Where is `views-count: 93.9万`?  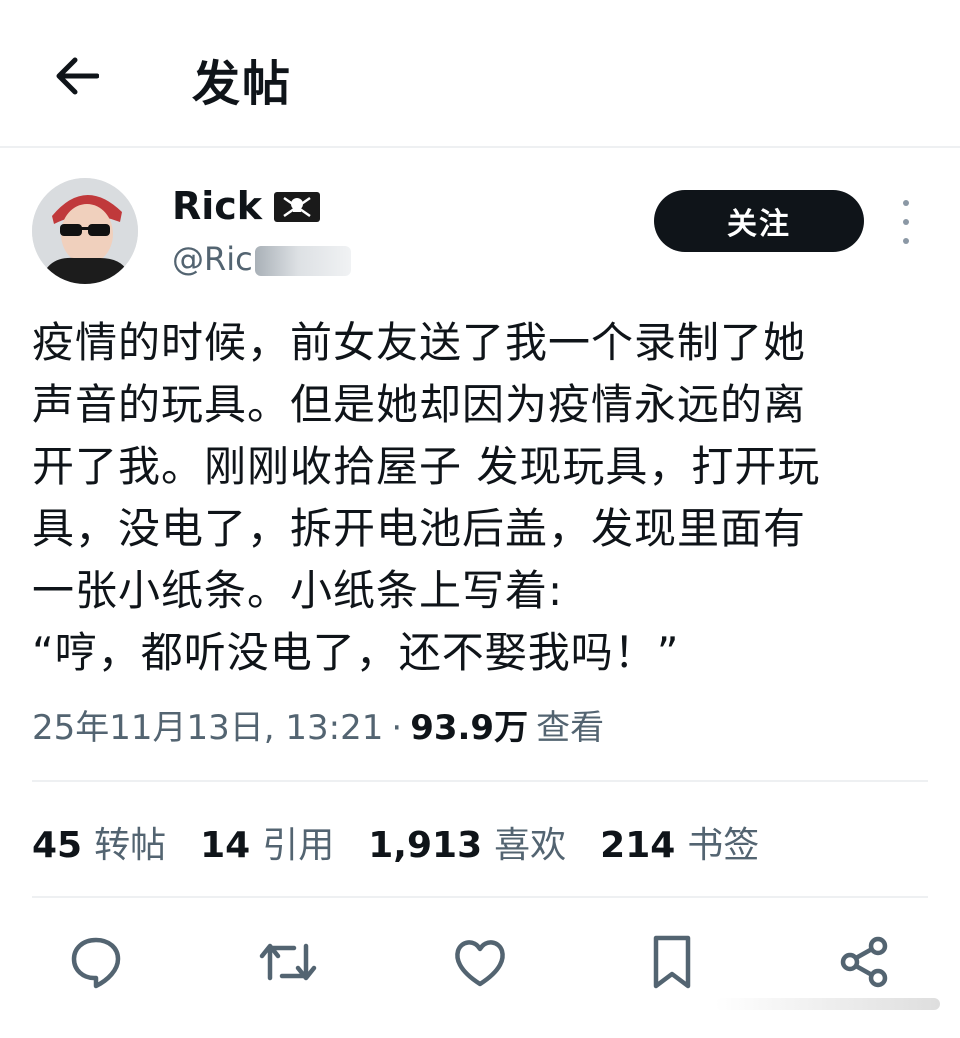 views-count: 93.9万 is located at coordinates (469, 724).